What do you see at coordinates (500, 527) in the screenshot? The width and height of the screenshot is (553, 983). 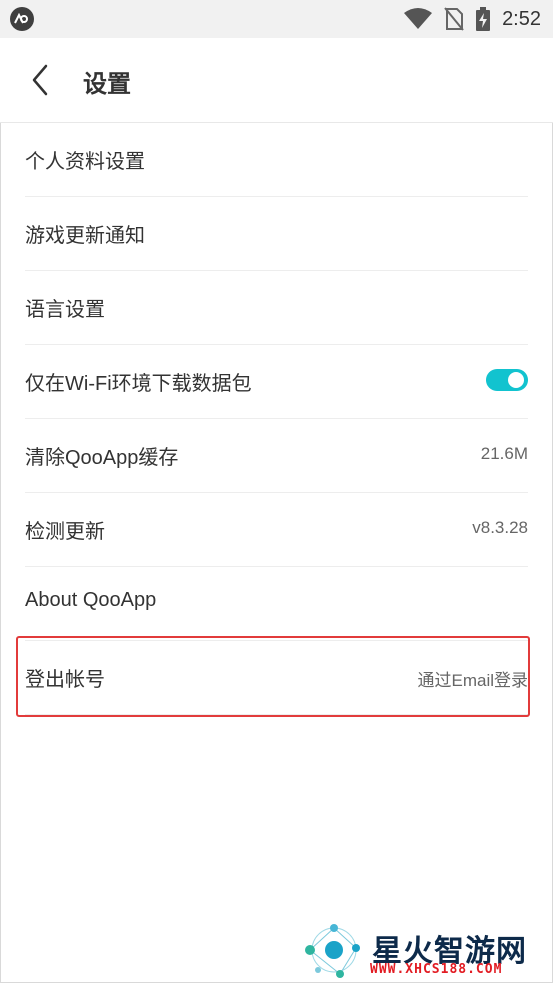 I see `version-value: v8.3.28` at bounding box center [500, 527].